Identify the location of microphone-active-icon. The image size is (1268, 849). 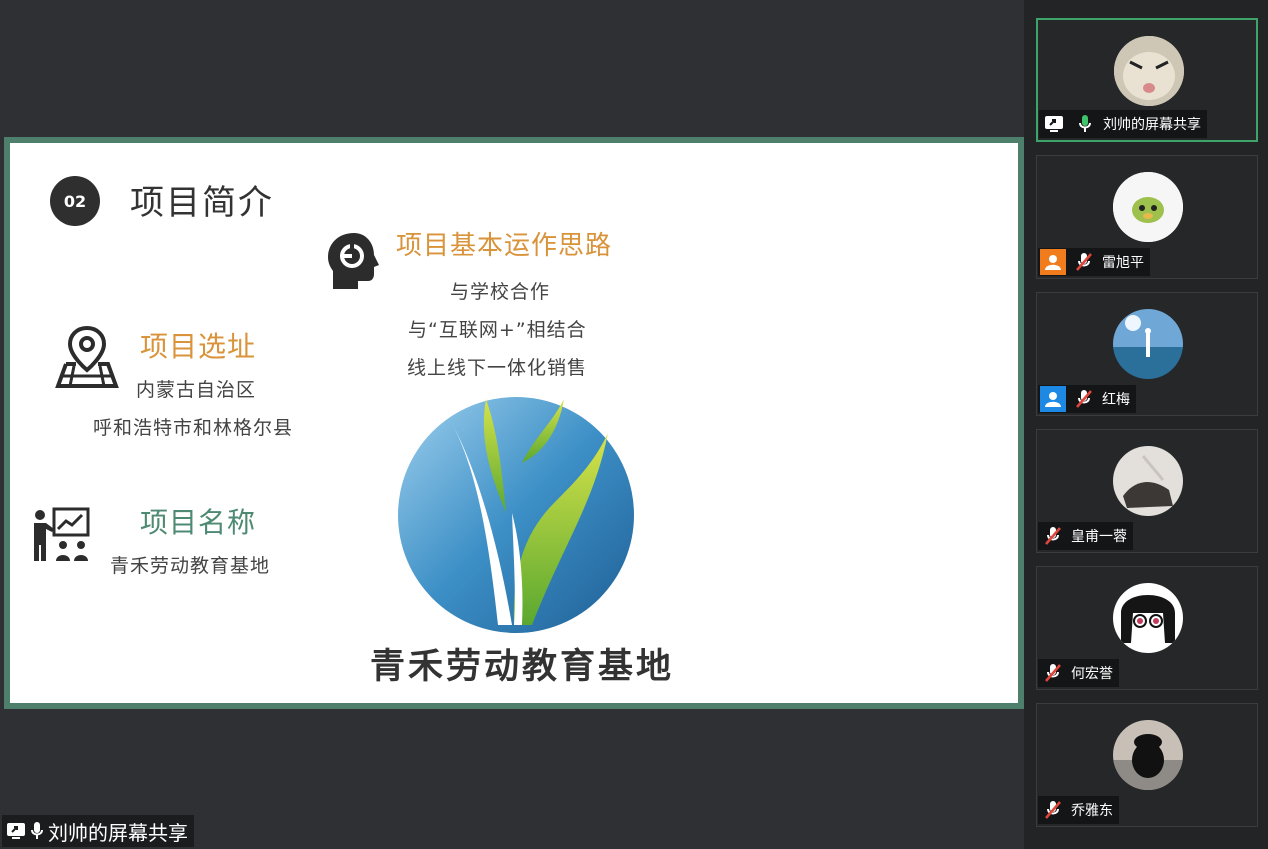
(1085, 124).